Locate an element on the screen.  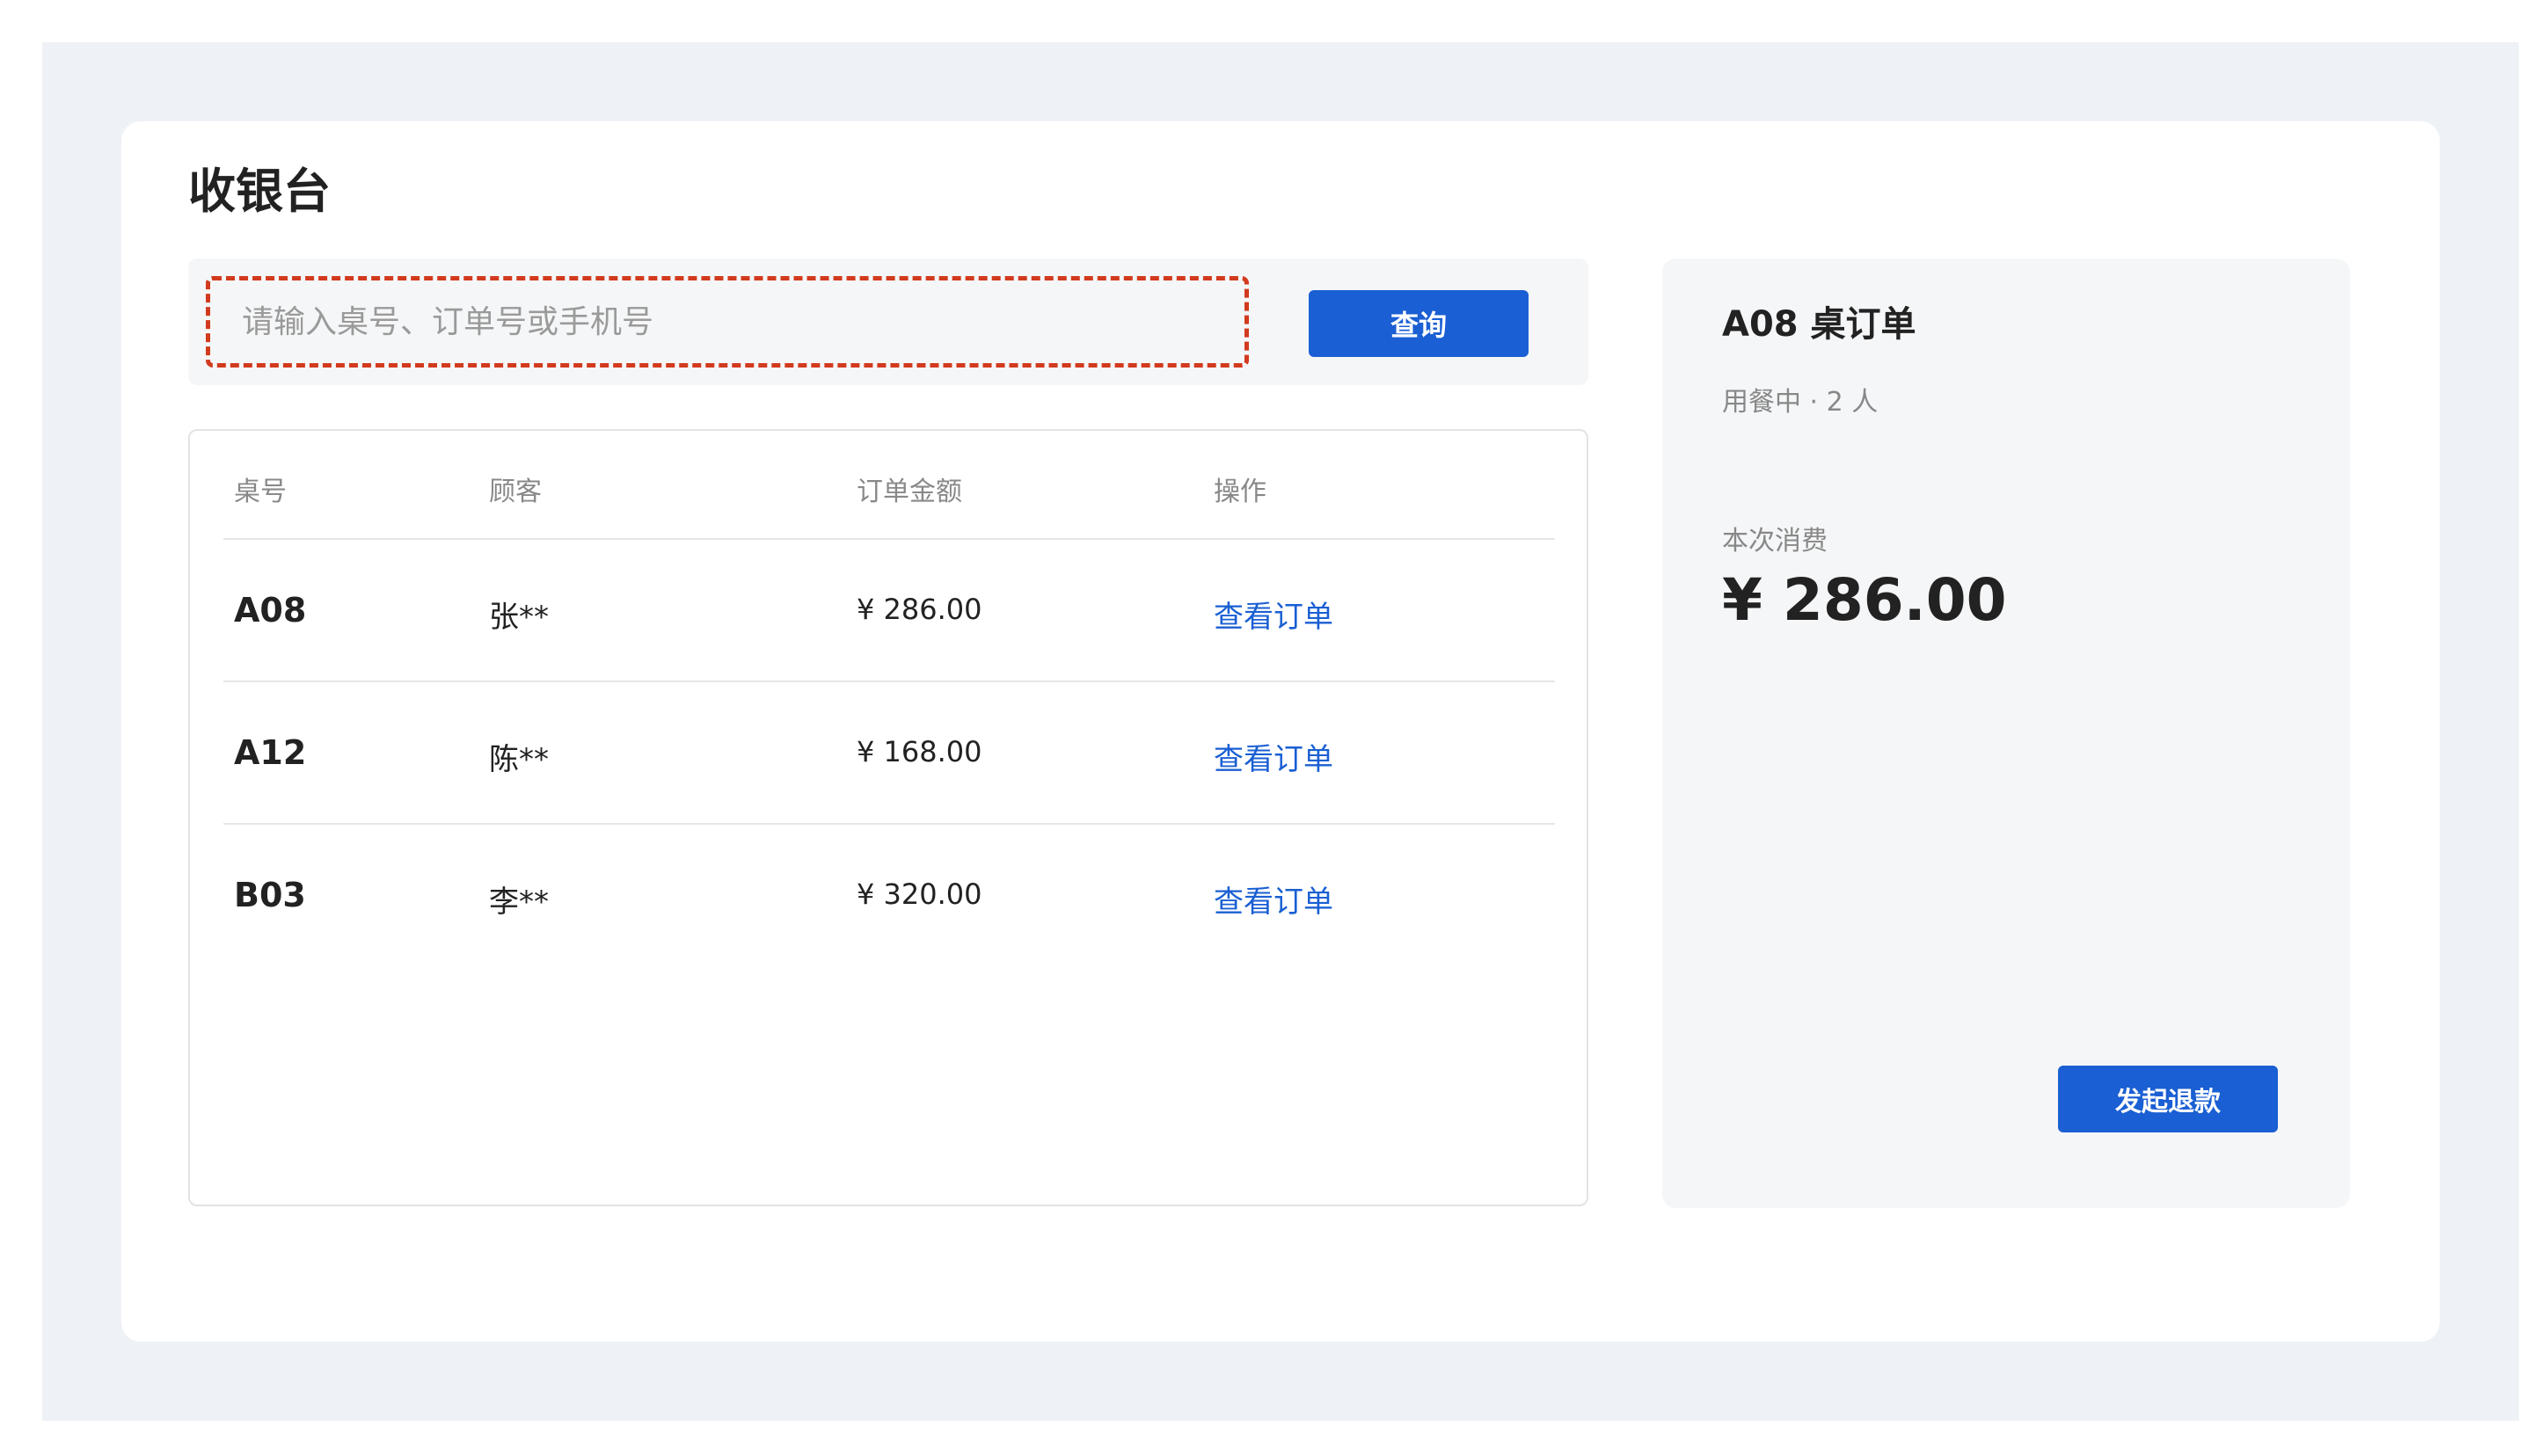
table-row: A08 张** ¥ 286.00 查看订单 is located at coordinates (889, 612).